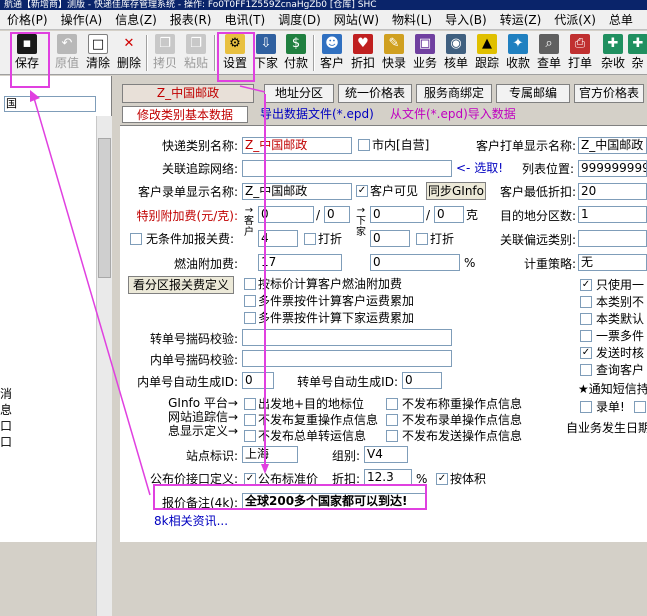  Describe the element at coordinates (92, 296) in the screenshot. I see `arrow-to-save` at that location.